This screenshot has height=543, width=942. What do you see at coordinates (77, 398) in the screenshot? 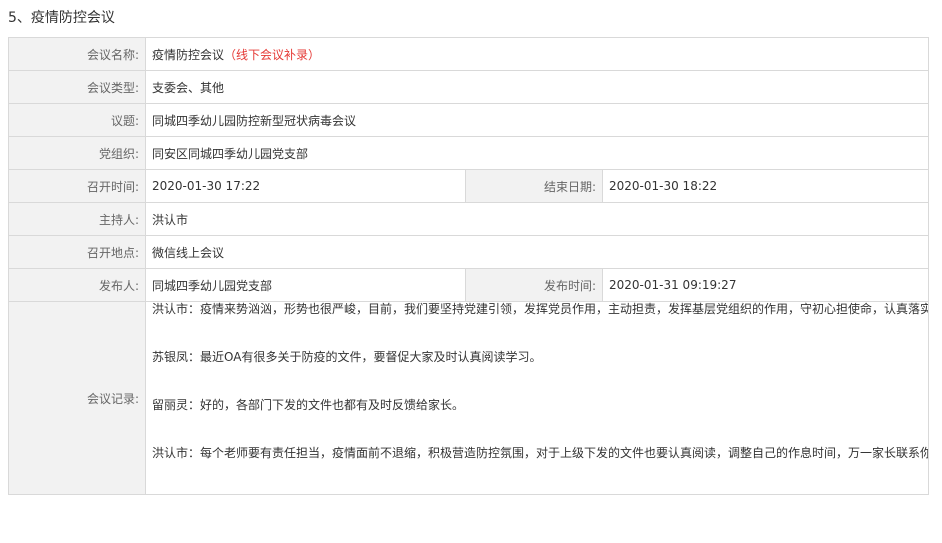
I see `label-records: 会议记录:` at bounding box center [77, 398].